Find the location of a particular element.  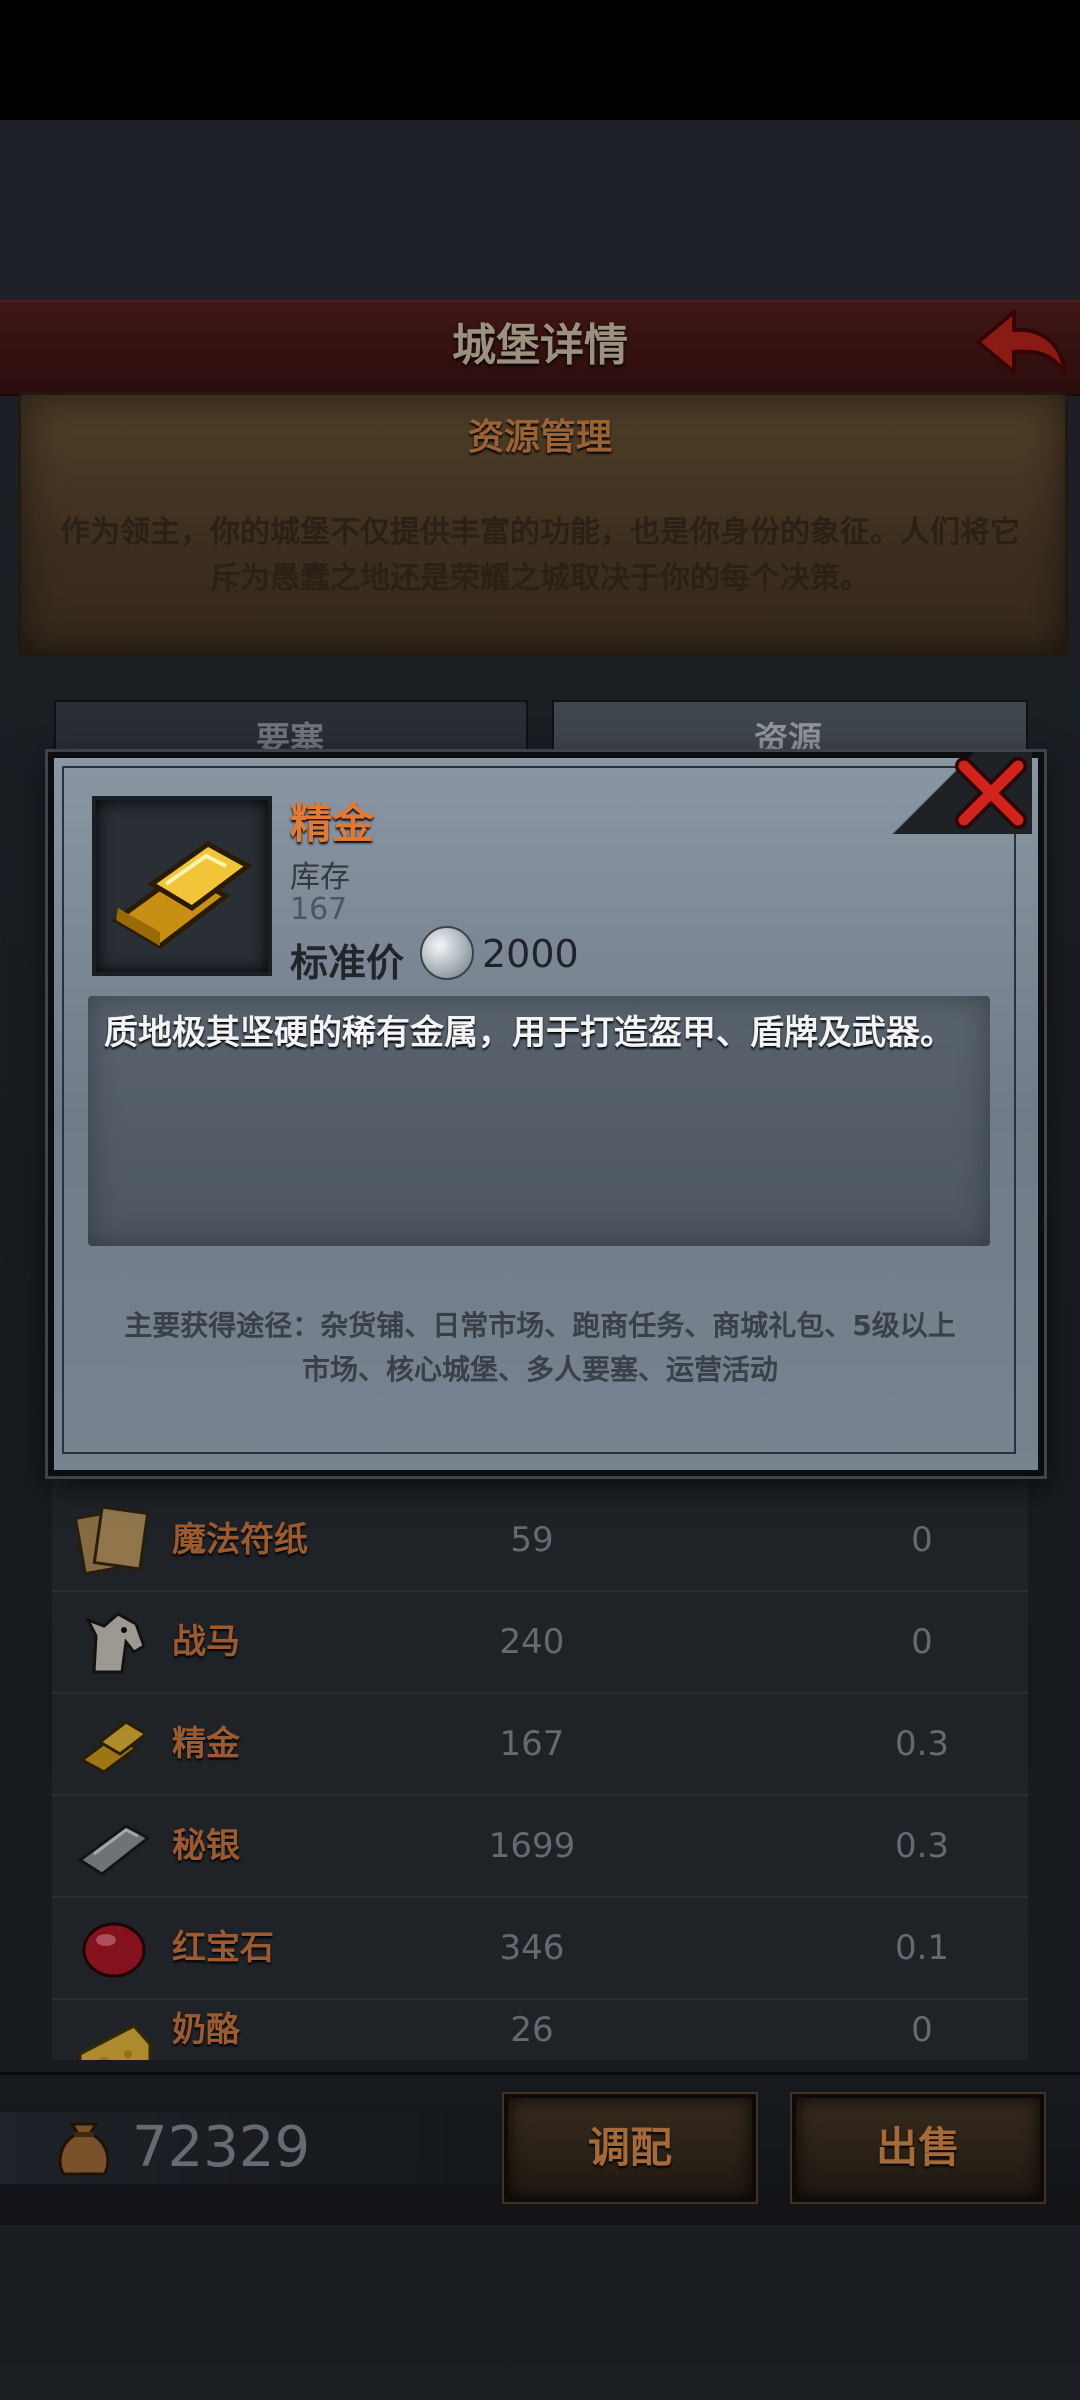

close-icon is located at coordinates (991, 793).